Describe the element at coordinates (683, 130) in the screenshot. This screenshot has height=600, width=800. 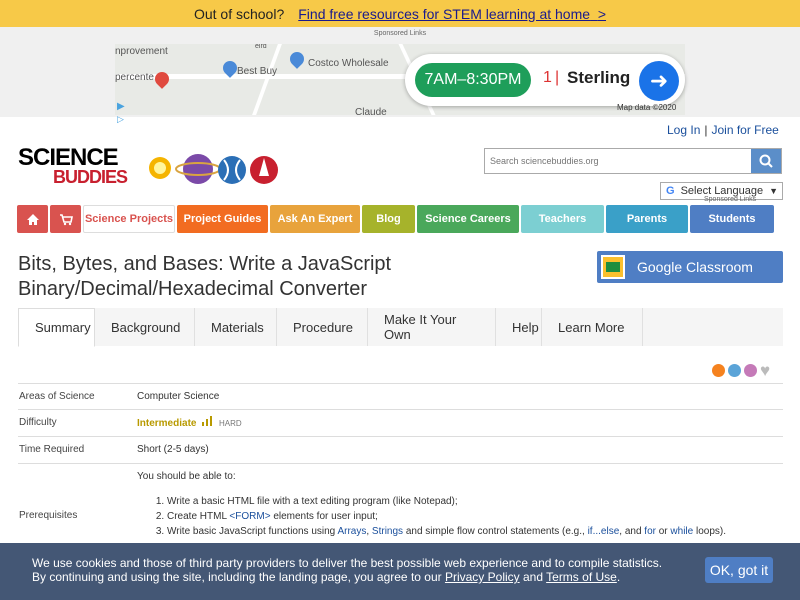
I see `login-link: Log In` at that location.